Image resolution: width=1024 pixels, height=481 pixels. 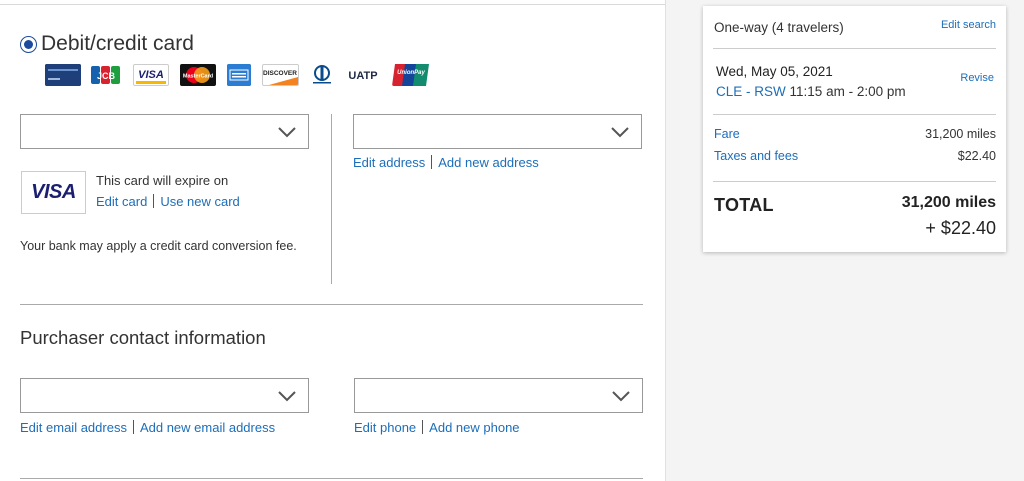 What do you see at coordinates (385, 427) in the screenshot?
I see `edit-phone-link: Edit phone` at bounding box center [385, 427].